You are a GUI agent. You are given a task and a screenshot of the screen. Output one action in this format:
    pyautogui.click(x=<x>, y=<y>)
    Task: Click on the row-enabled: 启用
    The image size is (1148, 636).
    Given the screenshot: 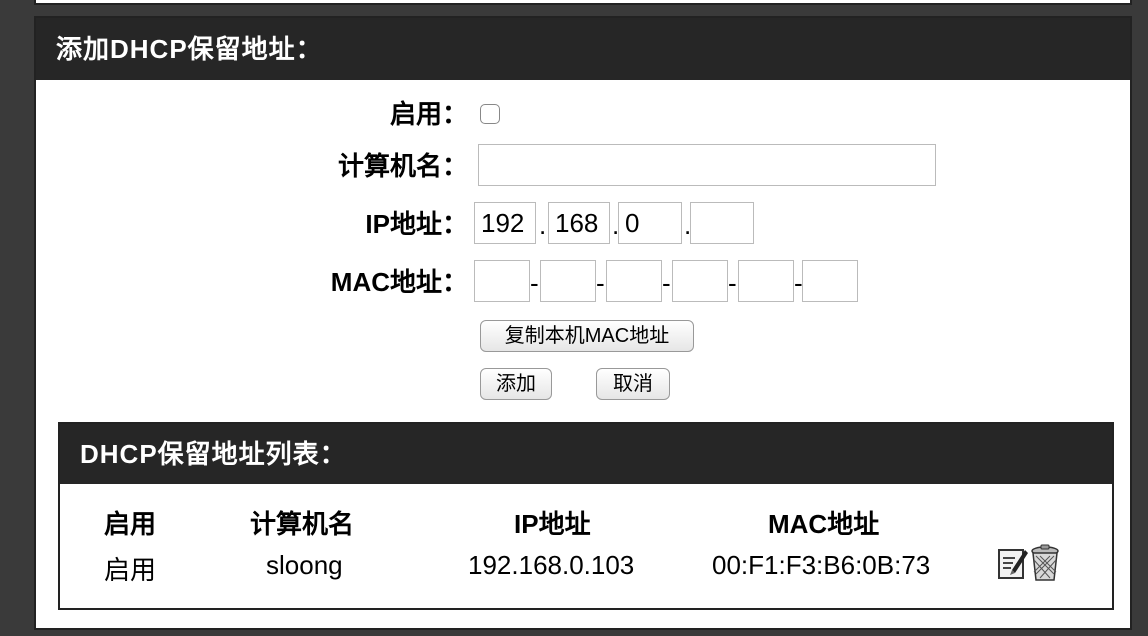 What is the action you would take?
    pyautogui.click(x=130, y=570)
    